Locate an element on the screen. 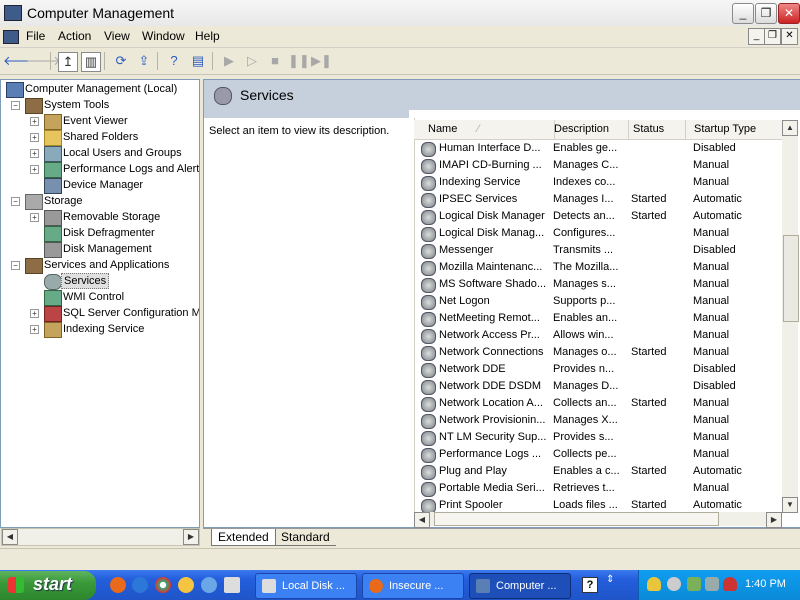  tab-standard: Standard is located at coordinates (305, 537).